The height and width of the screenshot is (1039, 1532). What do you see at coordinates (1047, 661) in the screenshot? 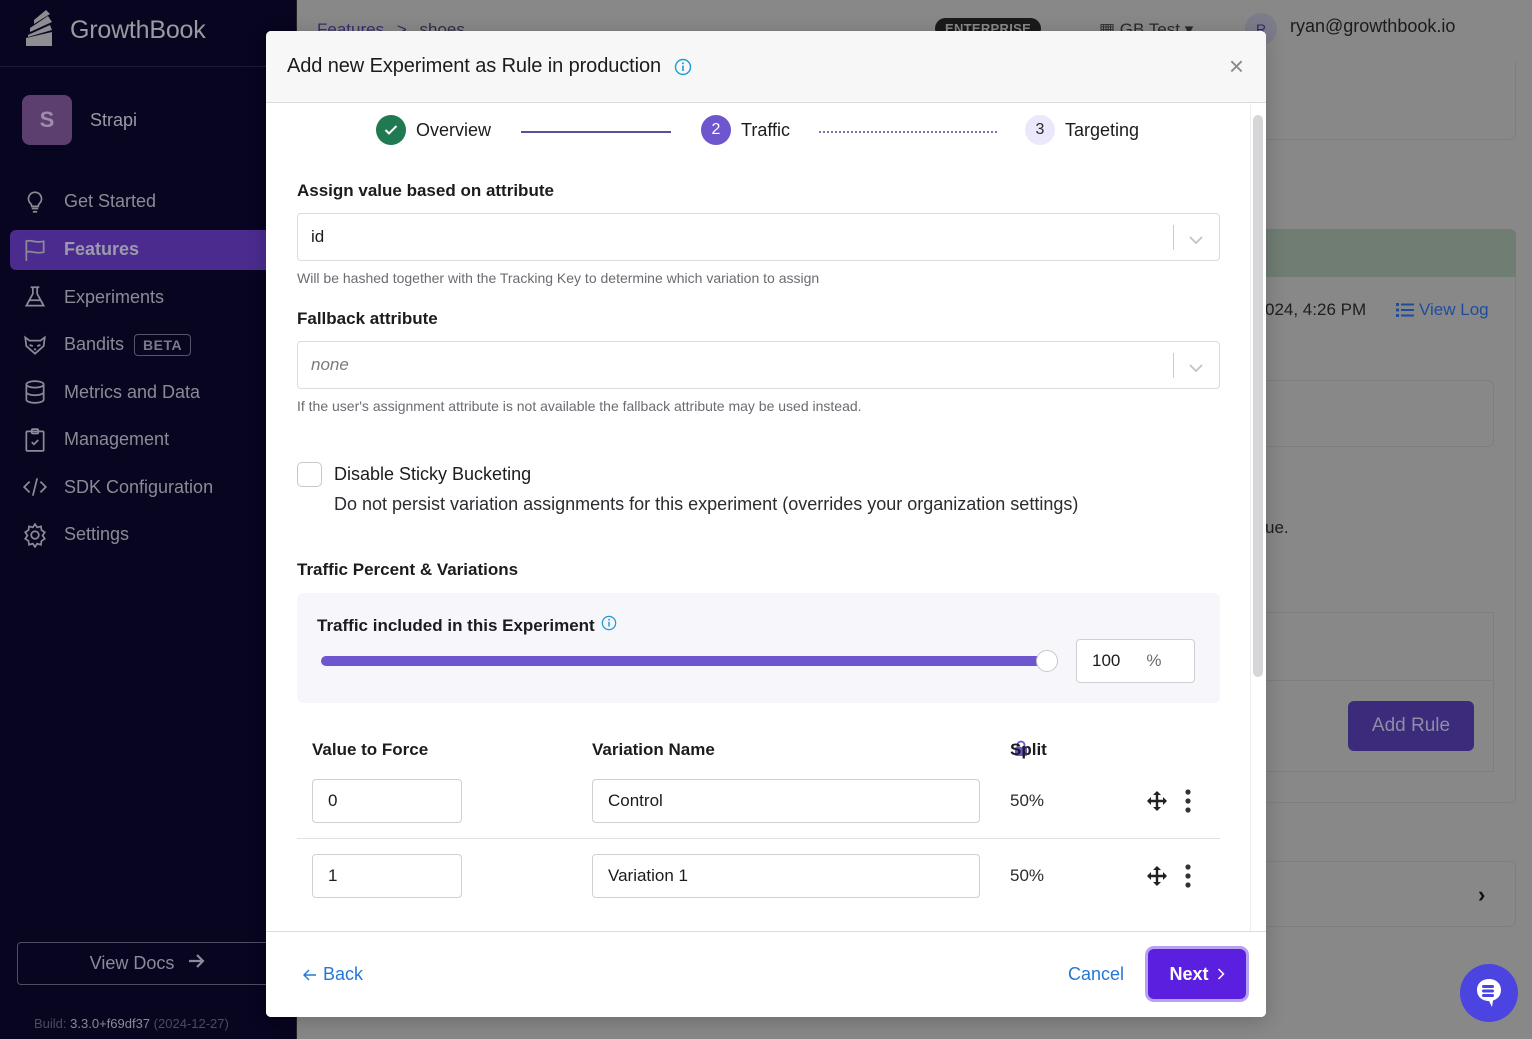
I see `traffic-slider-thumb` at bounding box center [1047, 661].